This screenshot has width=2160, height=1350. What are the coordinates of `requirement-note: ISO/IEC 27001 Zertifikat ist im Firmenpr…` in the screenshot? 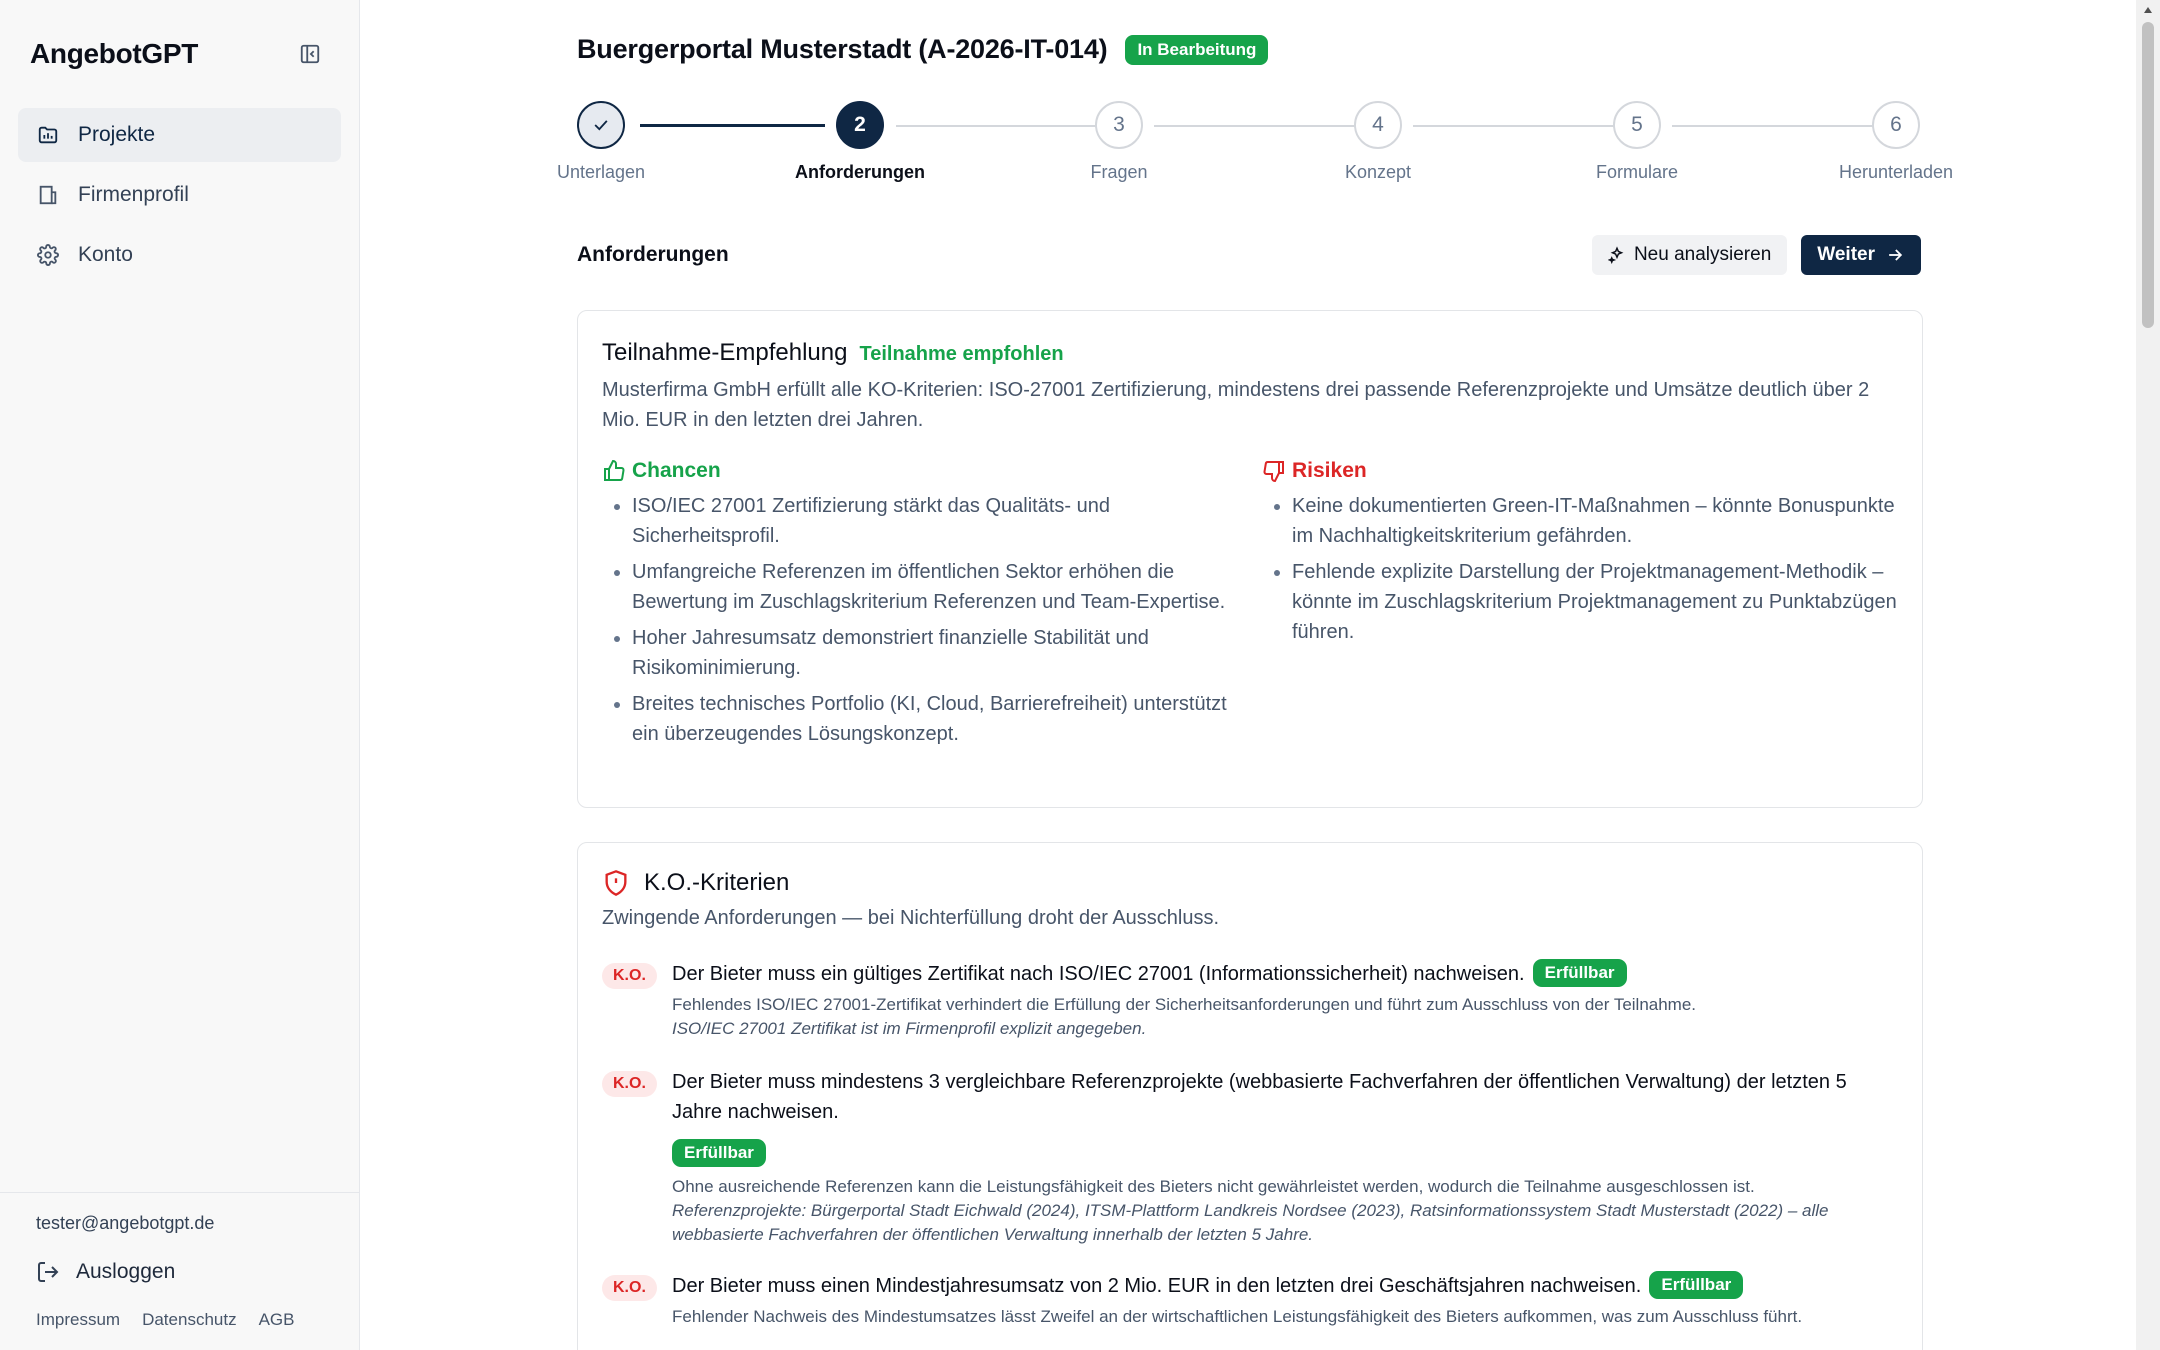 It's located at (909, 1028).